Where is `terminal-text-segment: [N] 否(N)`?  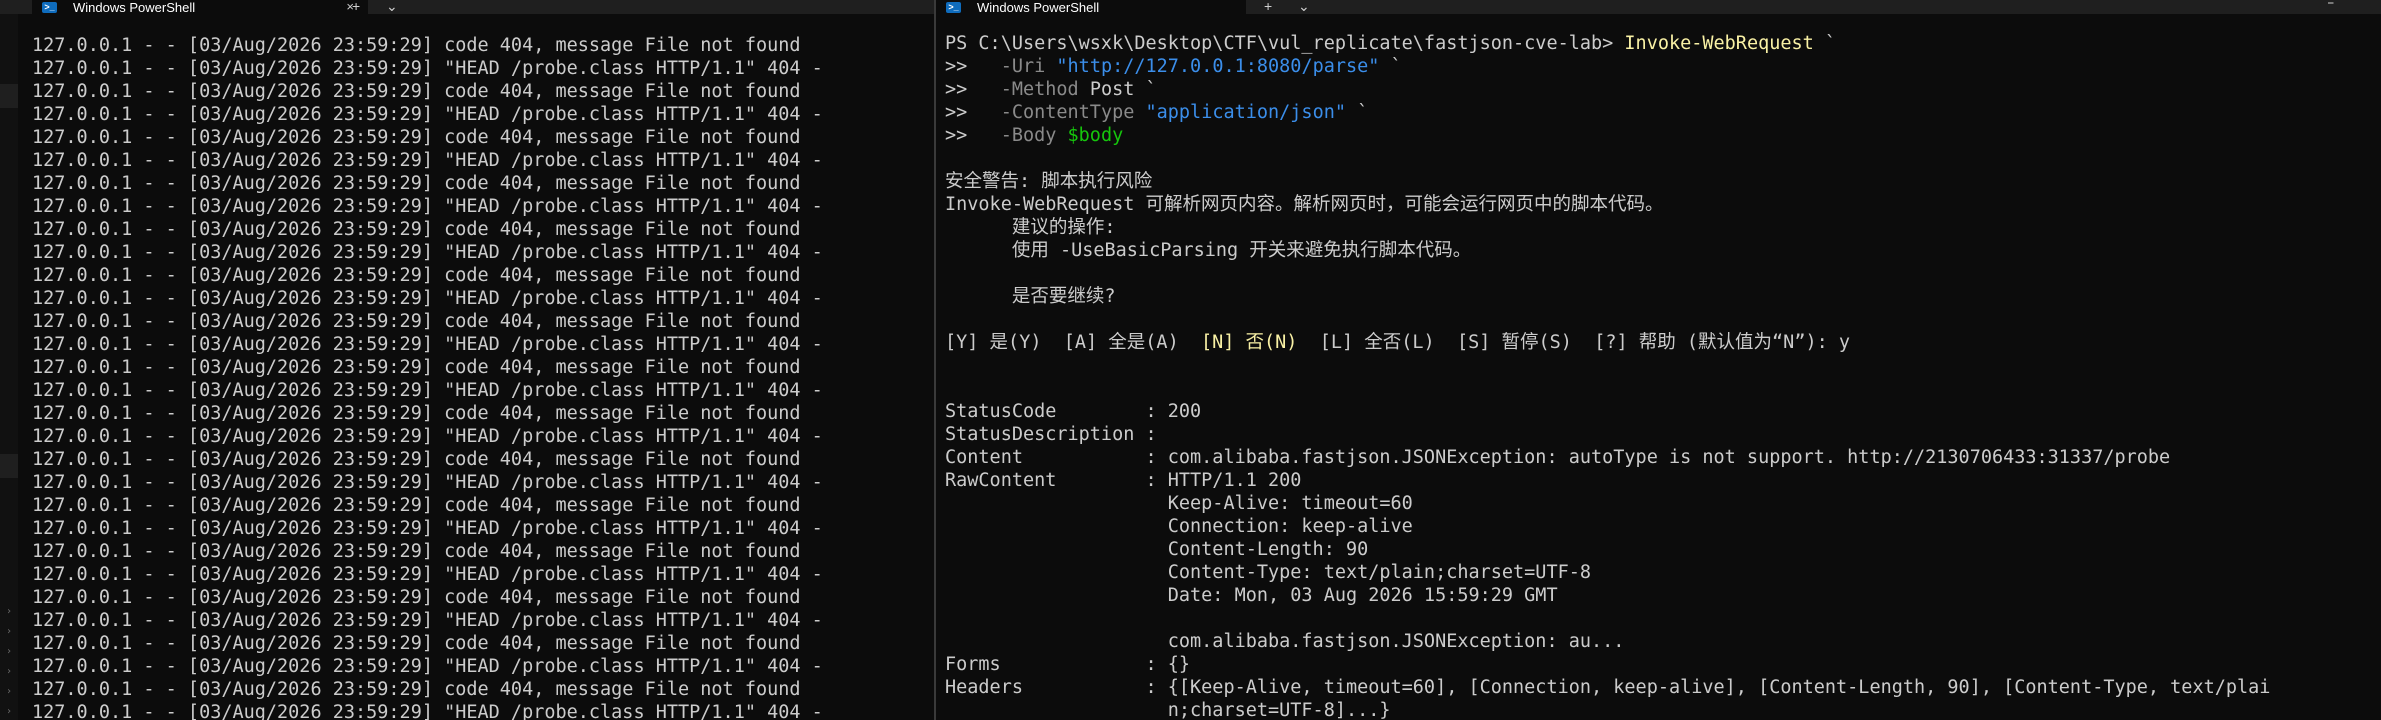
terminal-text-segment: [N] 否(N) is located at coordinates (1249, 342).